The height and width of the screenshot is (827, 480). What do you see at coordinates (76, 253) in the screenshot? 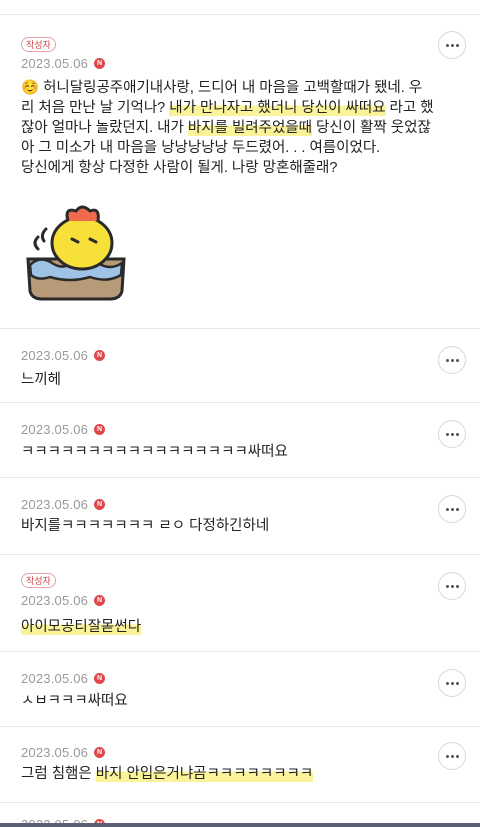
I see `chick-sticker-icon` at bounding box center [76, 253].